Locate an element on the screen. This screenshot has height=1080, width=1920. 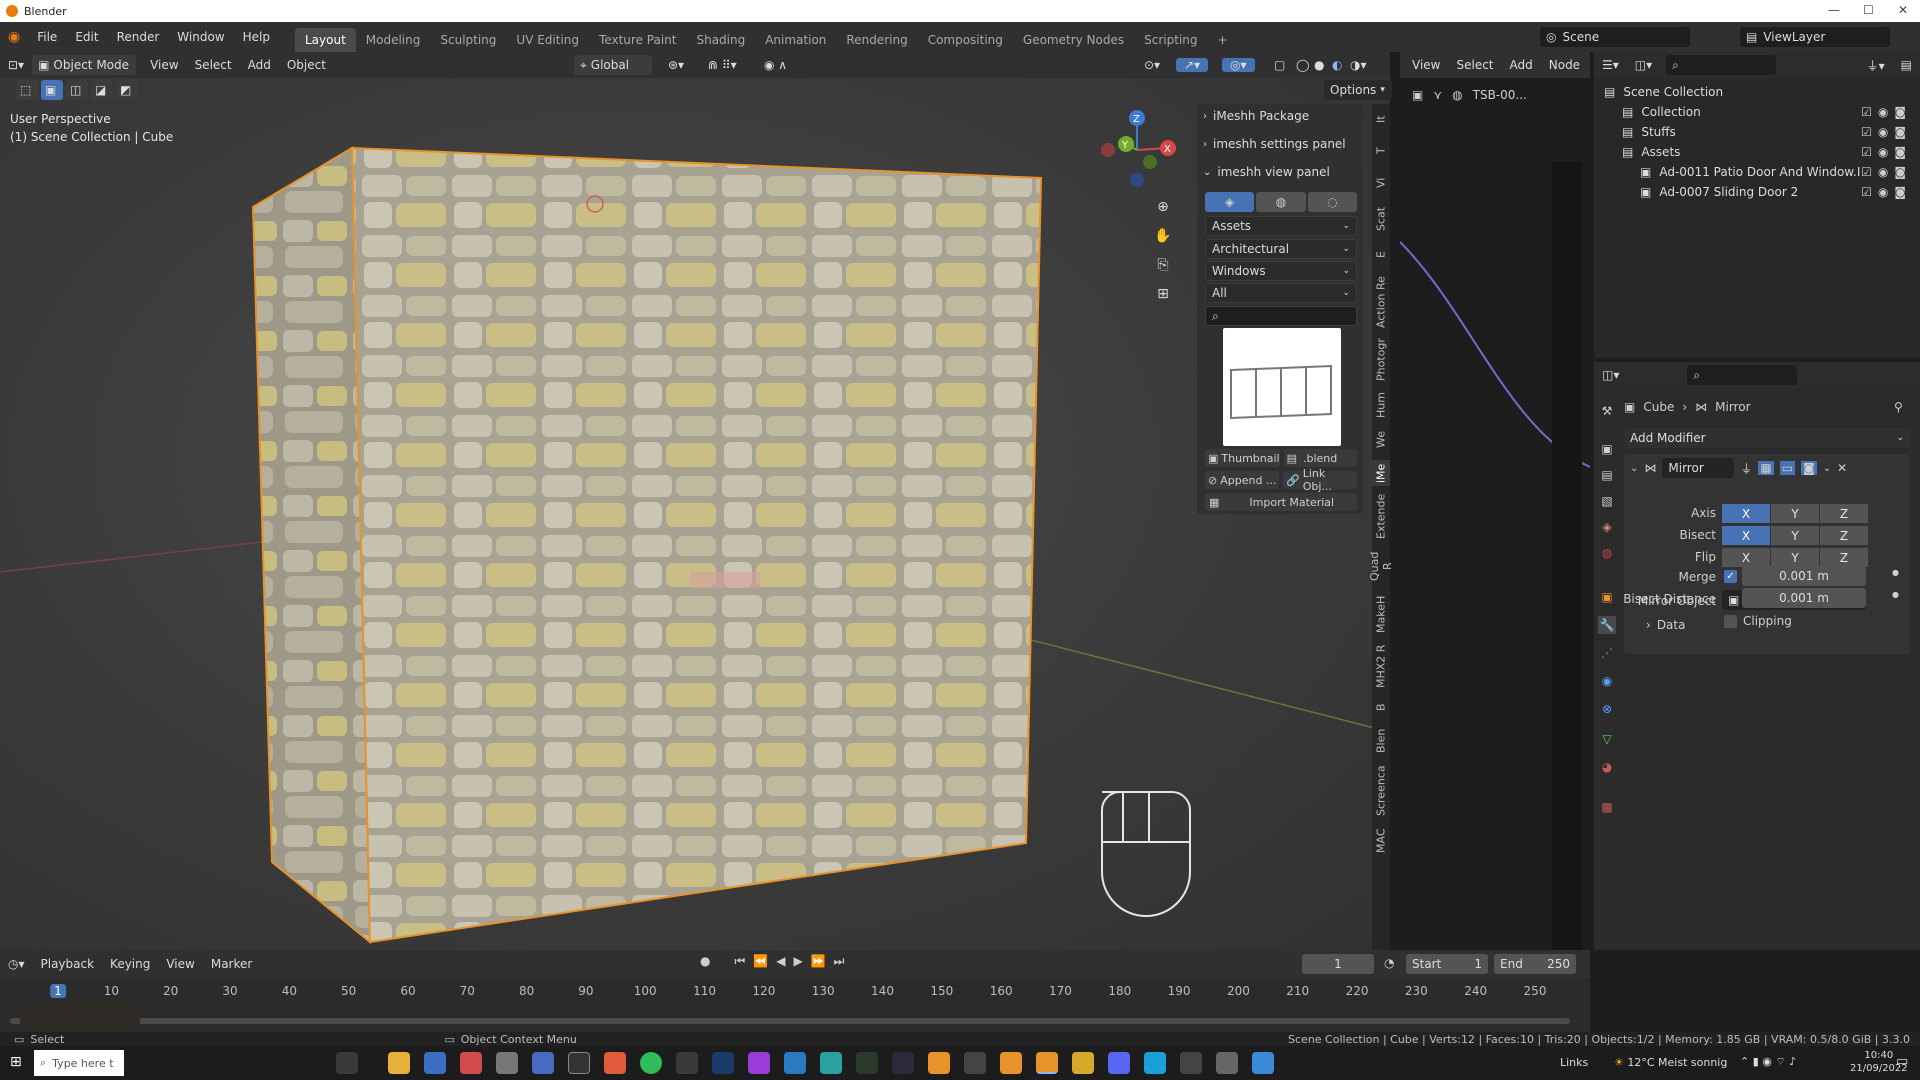
display-mode-icon: ◫▾ is located at coordinates (1643, 65).